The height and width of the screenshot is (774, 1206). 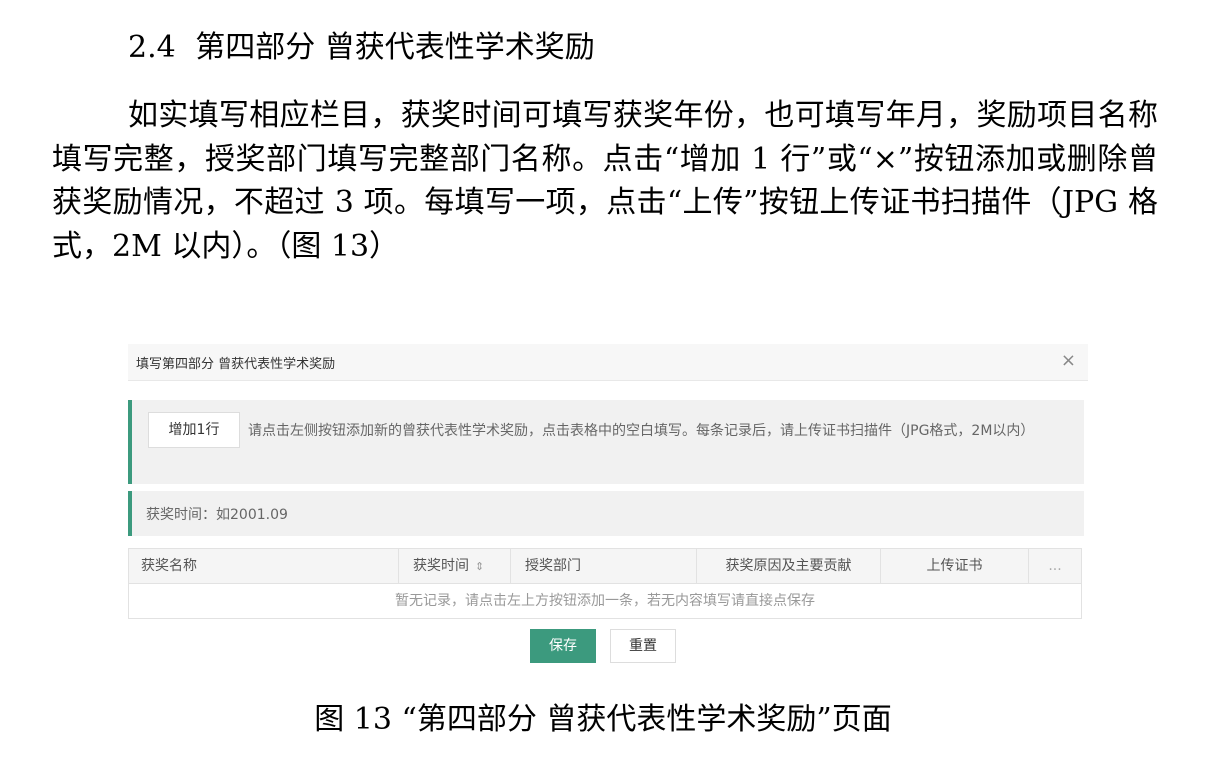 What do you see at coordinates (264, 566) in the screenshot?
I see `column-award-name: 获奖名称` at bounding box center [264, 566].